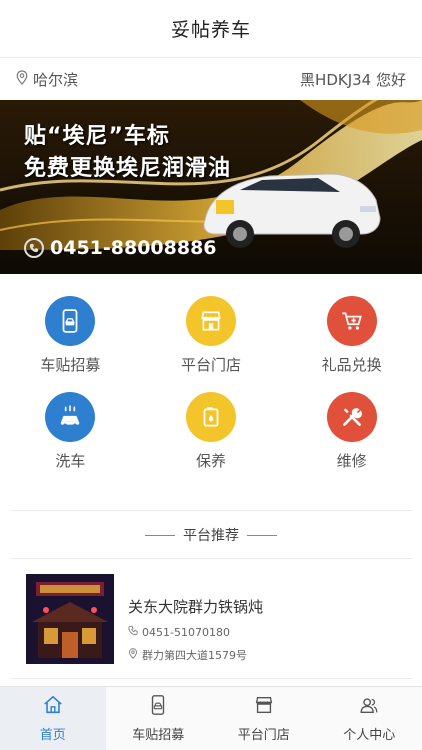 This screenshot has height=750, width=422. Describe the element at coordinates (52, 735) in the screenshot. I see `tab-label: 首页` at that location.